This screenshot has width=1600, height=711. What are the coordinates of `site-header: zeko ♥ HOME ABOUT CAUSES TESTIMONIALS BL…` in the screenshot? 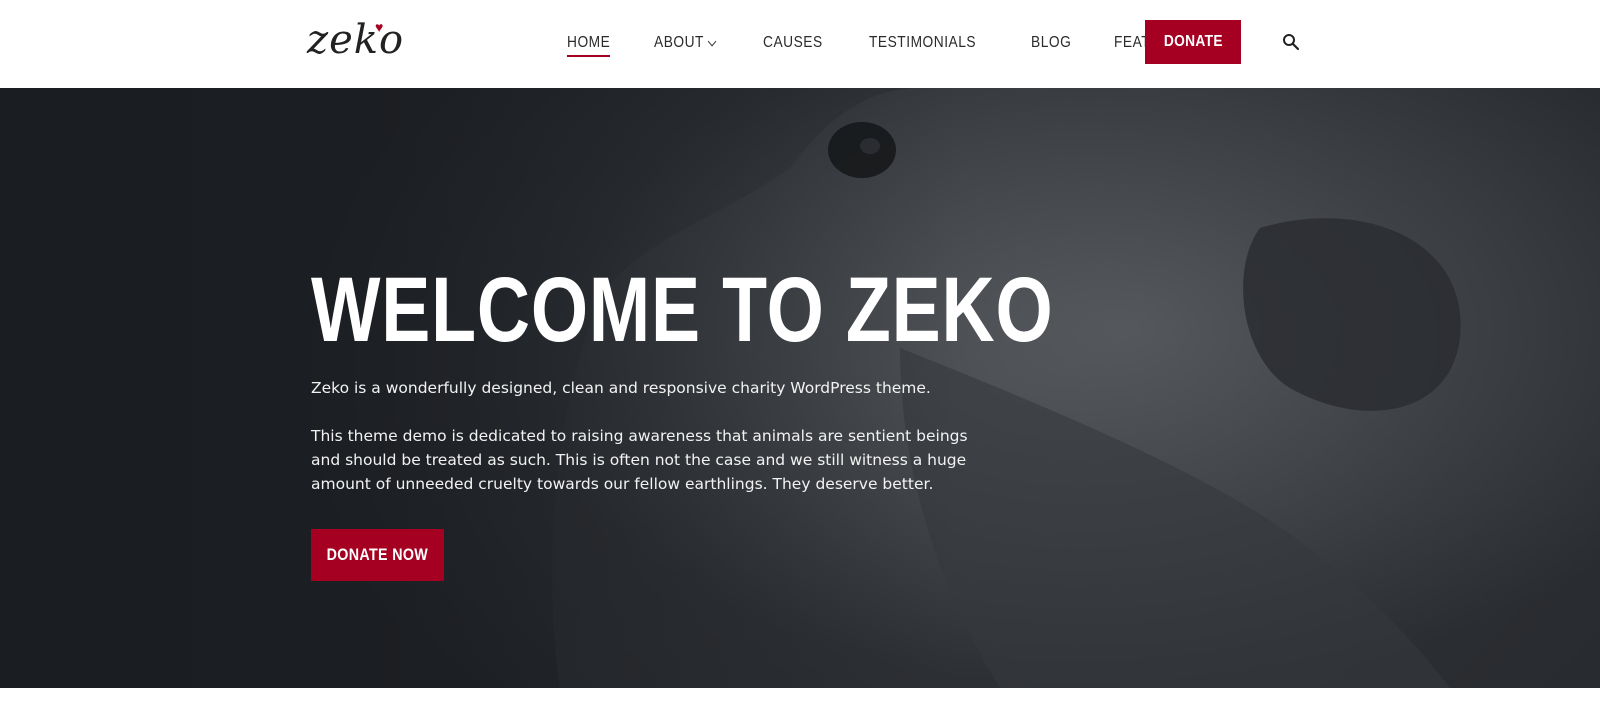 It's located at (800, 44).